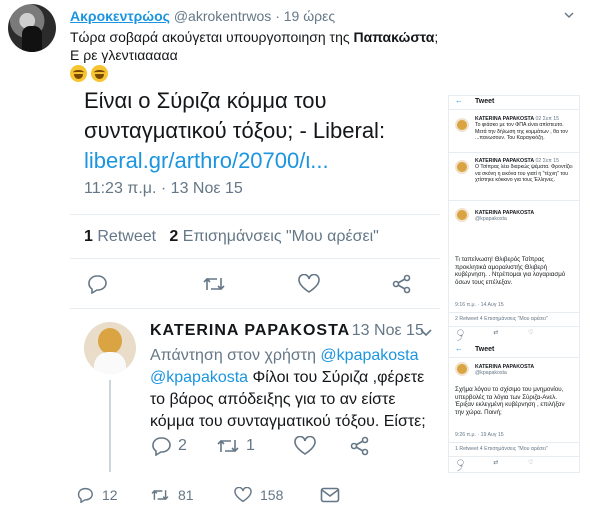 Image resolution: width=590 pixels, height=515 pixels. Describe the element at coordinates (383, 330) in the screenshot. I see `reply-date: · 13 Νοε 15` at that location.